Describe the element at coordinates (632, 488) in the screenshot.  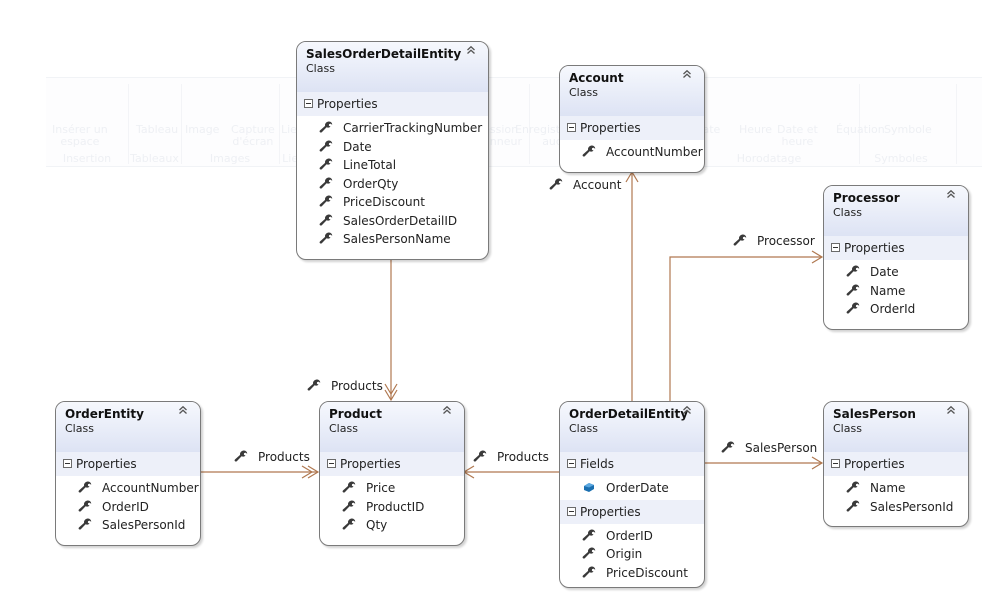
I see `member-item: OrderDate` at that location.